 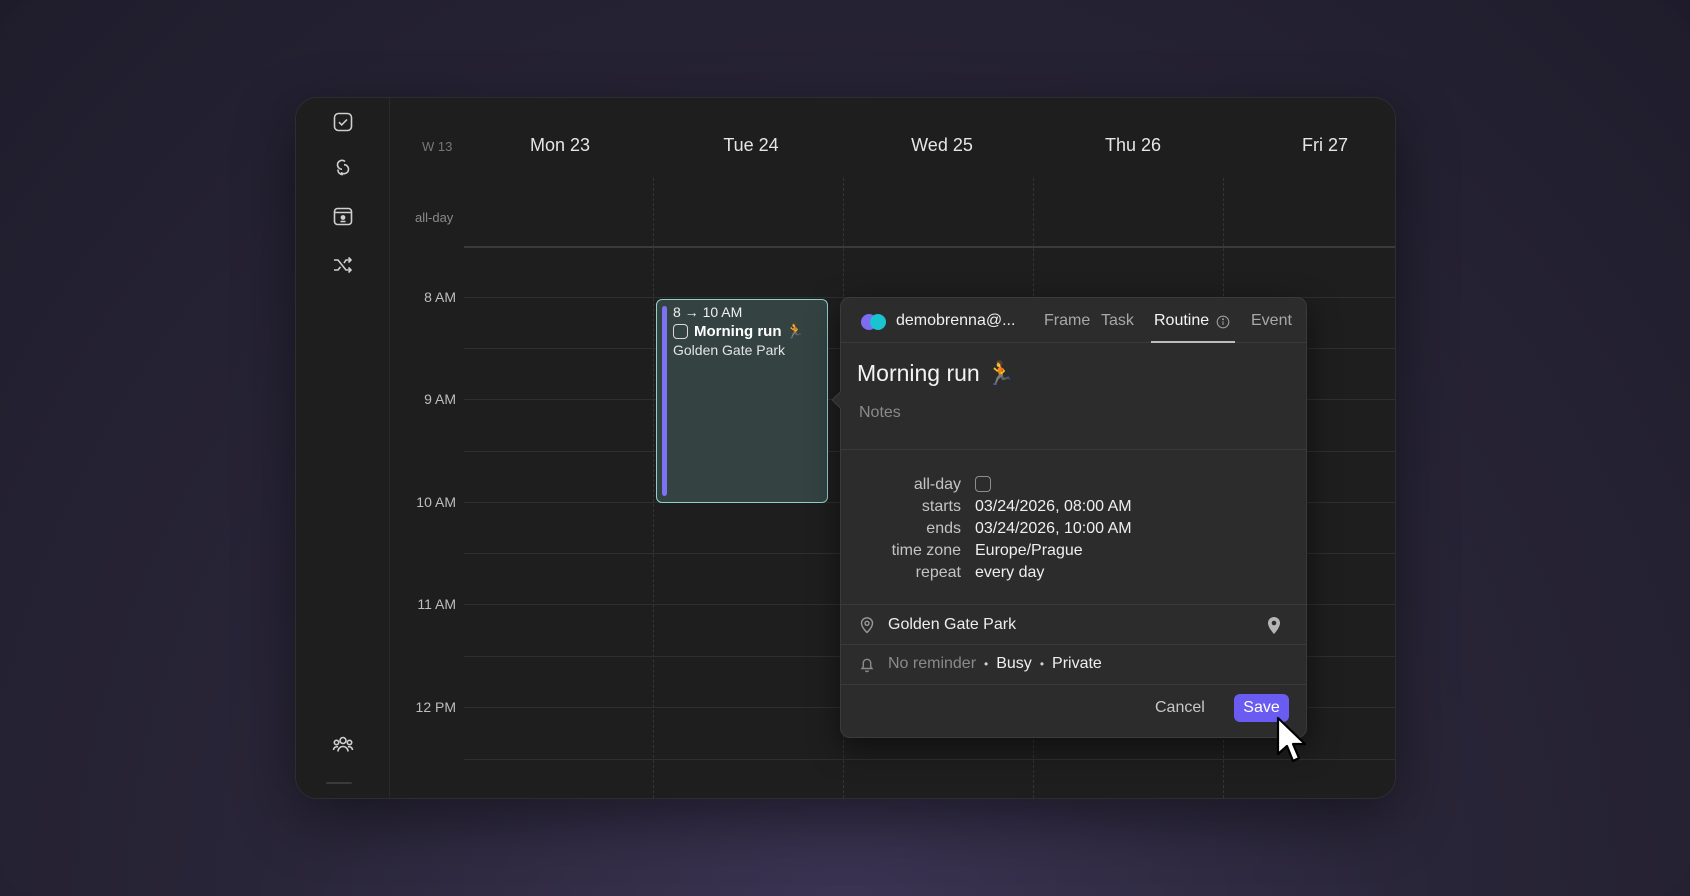 I want to click on timezone-label: time zone, so click(x=926, y=550).